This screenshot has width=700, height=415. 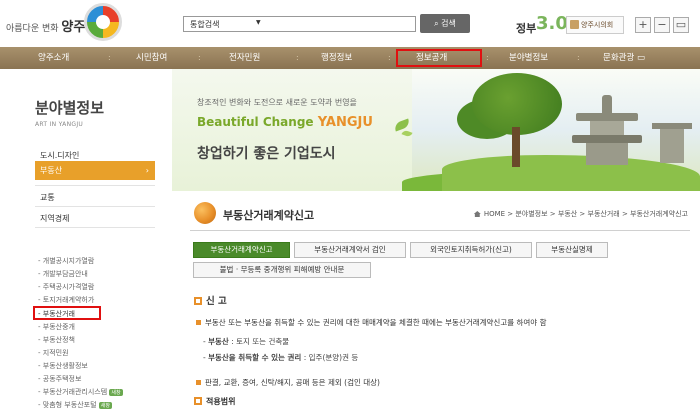 I want to click on window-toggle-button: ▭, so click(x=681, y=25).